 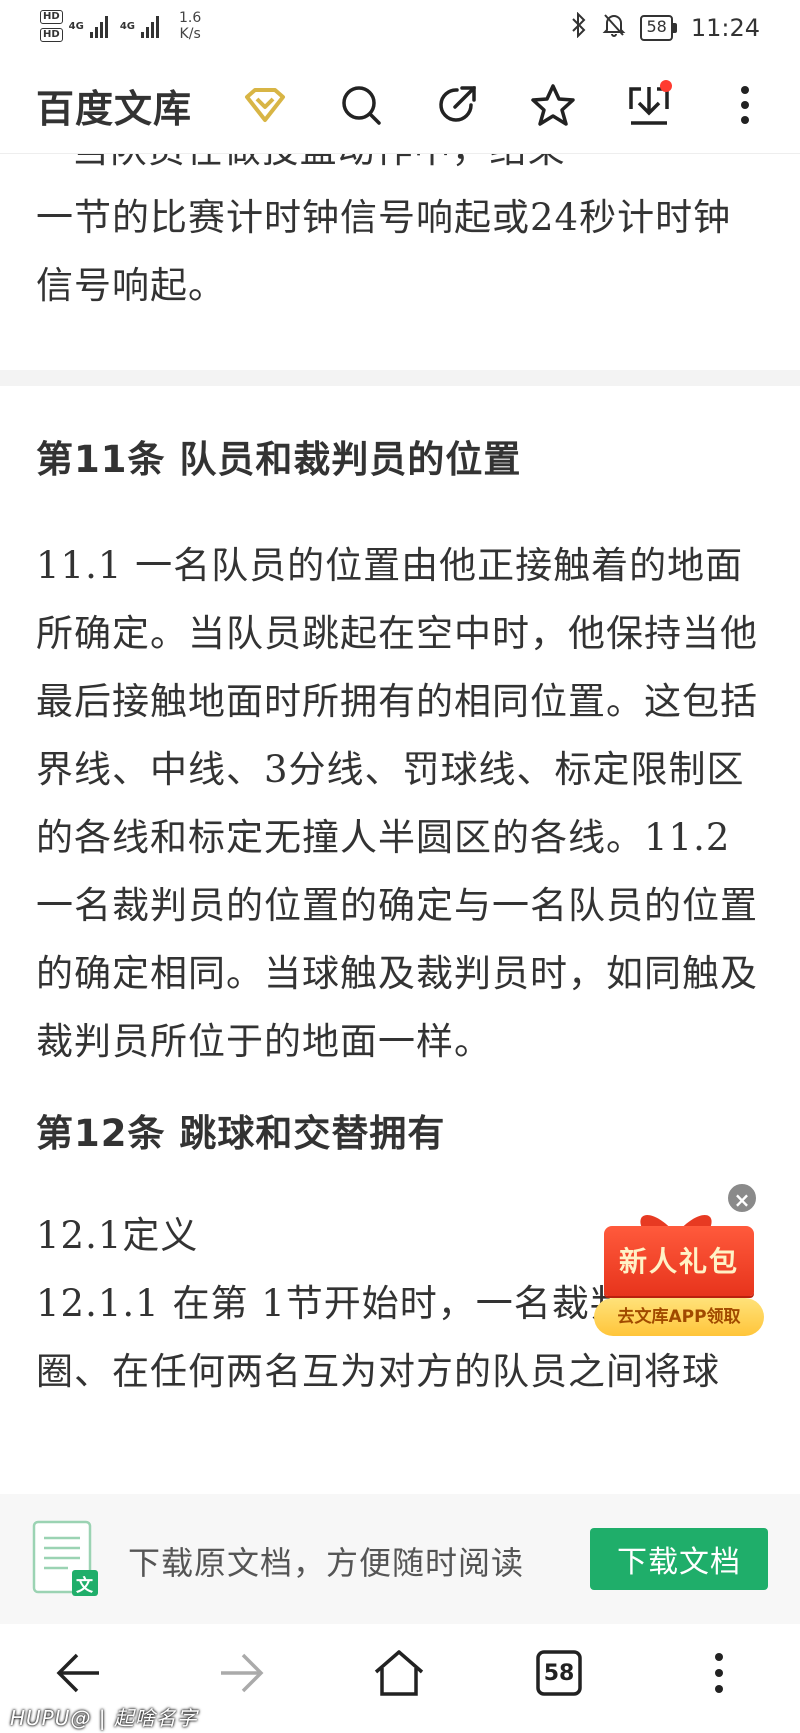 I want to click on section-11-title: 第11条 队员和裁判员的位置, so click(x=279, y=459).